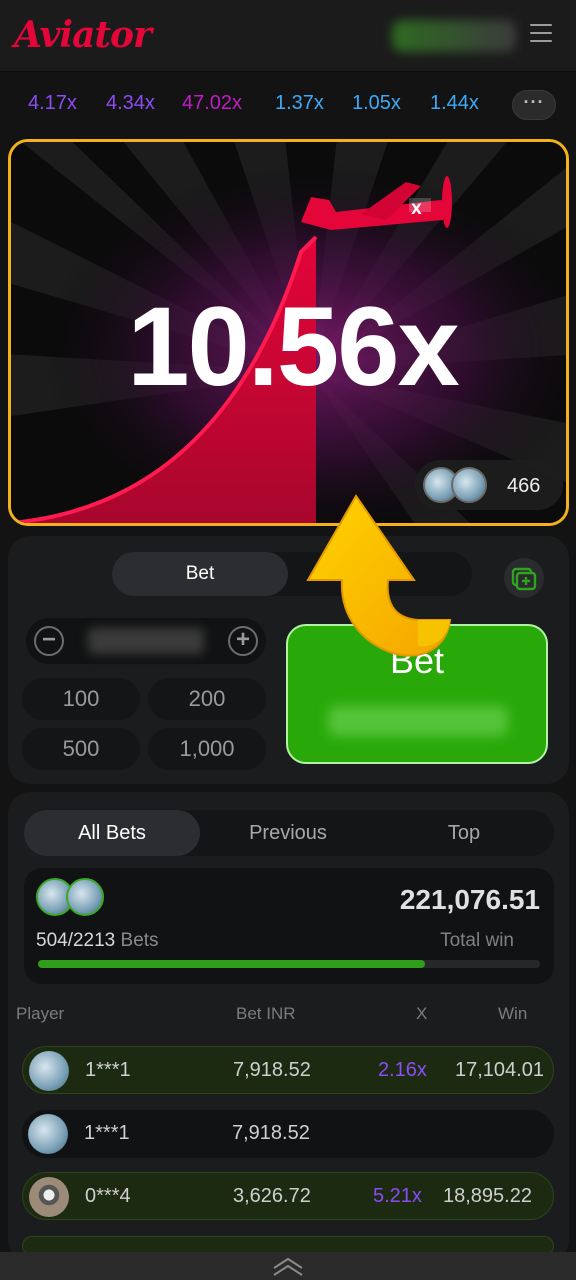 This screenshot has height=1280, width=576. I want to click on history-multiplier: 4.17x, so click(52, 103).